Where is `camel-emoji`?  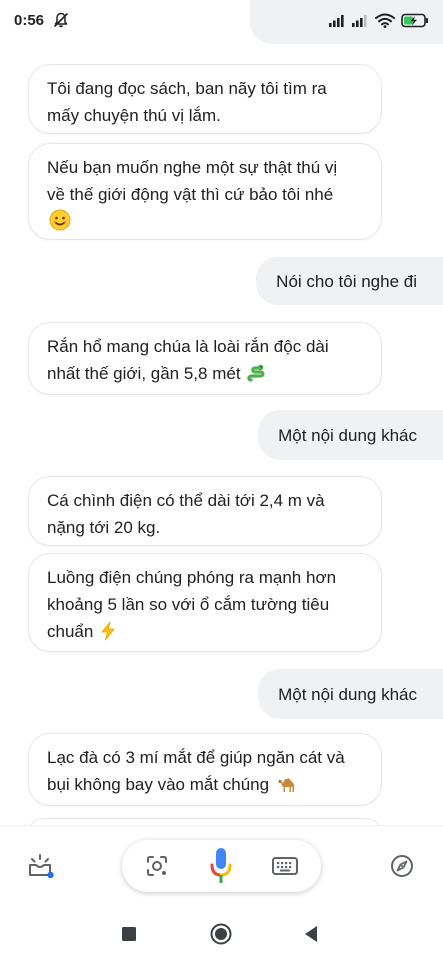 camel-emoji is located at coordinates (287, 788).